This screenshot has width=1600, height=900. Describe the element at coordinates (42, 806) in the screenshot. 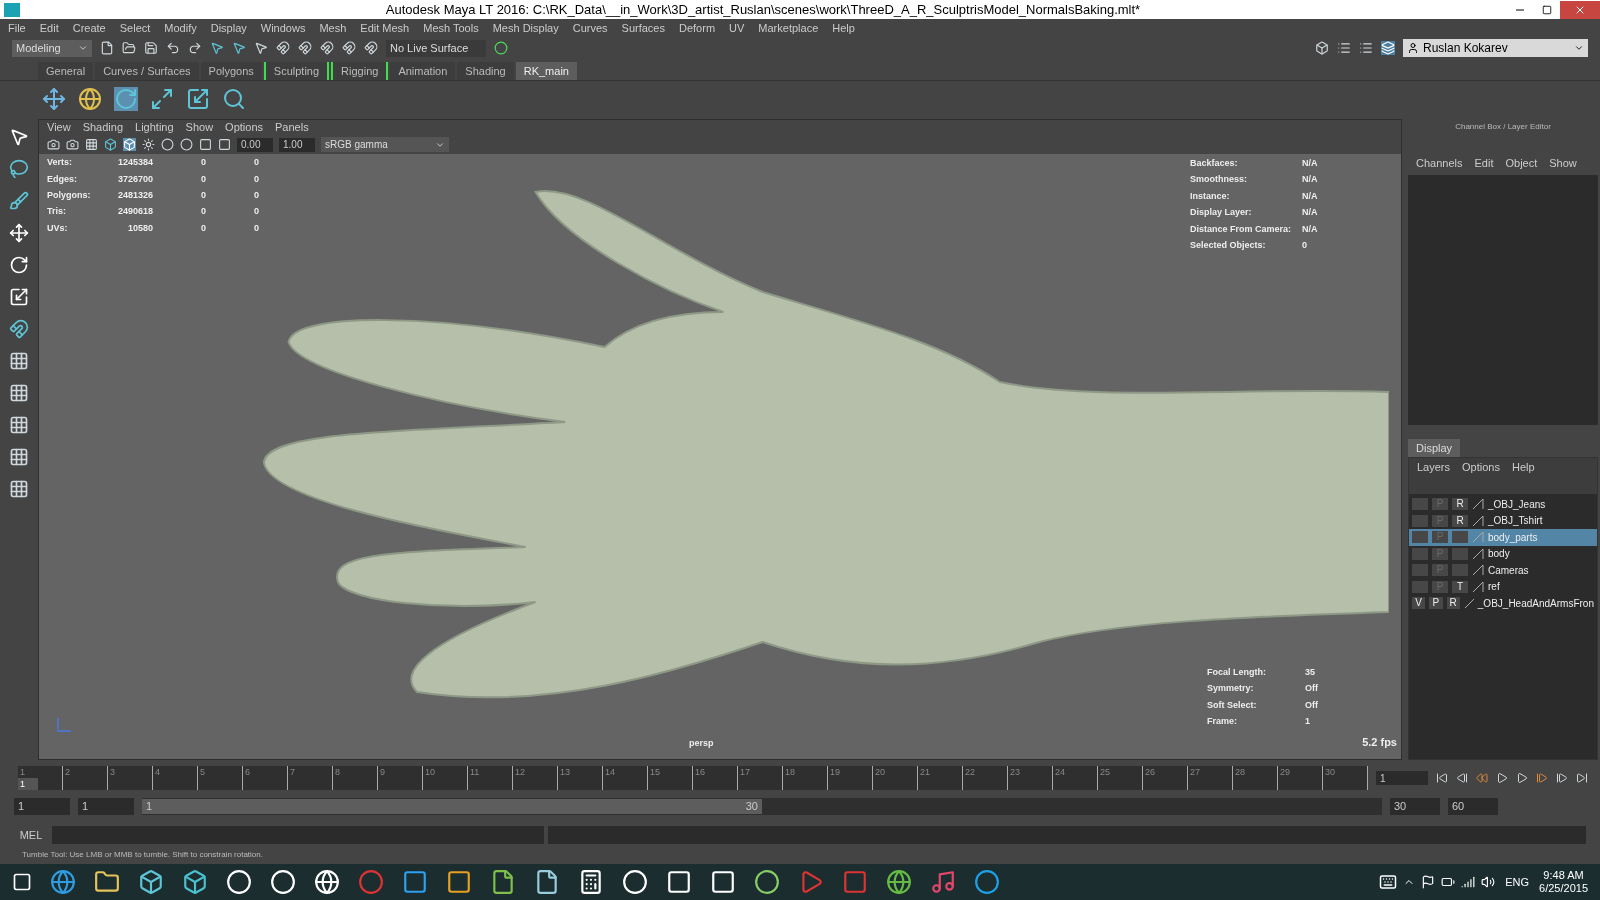

I see `start-field: 1` at that location.